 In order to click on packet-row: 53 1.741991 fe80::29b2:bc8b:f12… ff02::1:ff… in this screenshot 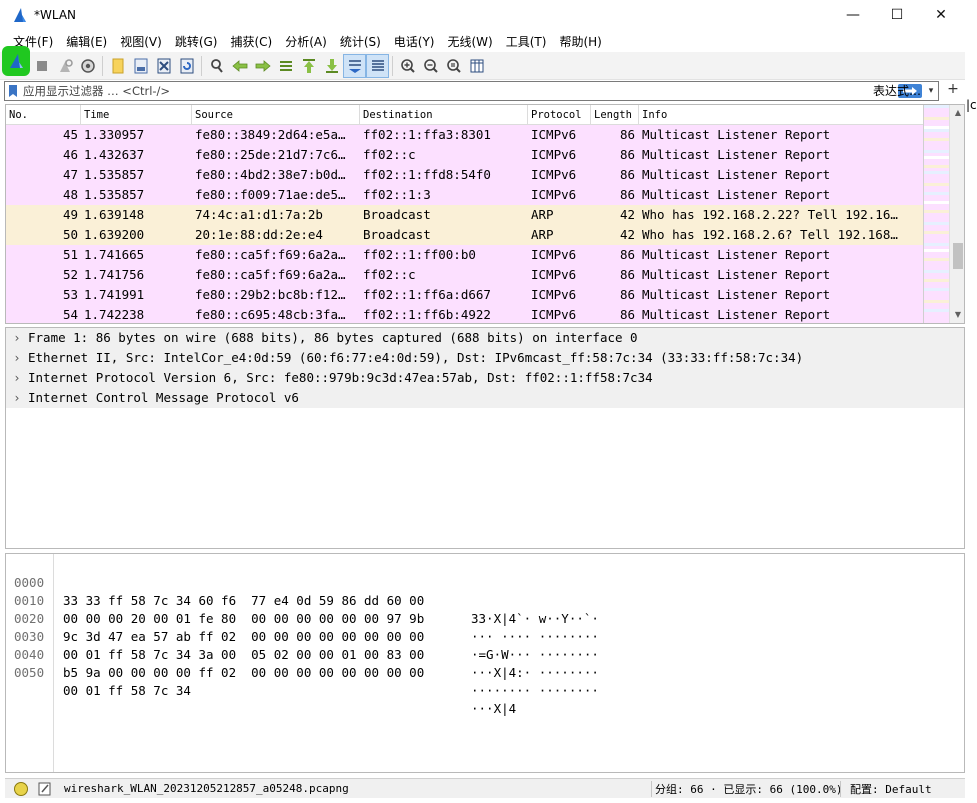, I will do `click(485, 295)`.